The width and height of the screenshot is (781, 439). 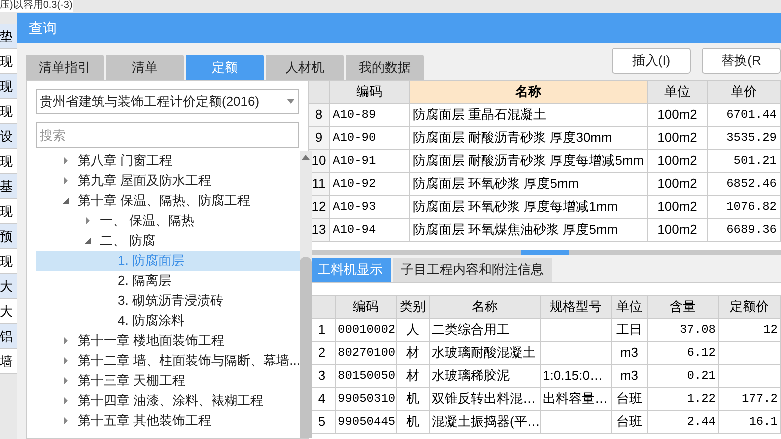 What do you see at coordinates (741, 61) in the screenshot?
I see `toolbar-button: 替换(R` at bounding box center [741, 61].